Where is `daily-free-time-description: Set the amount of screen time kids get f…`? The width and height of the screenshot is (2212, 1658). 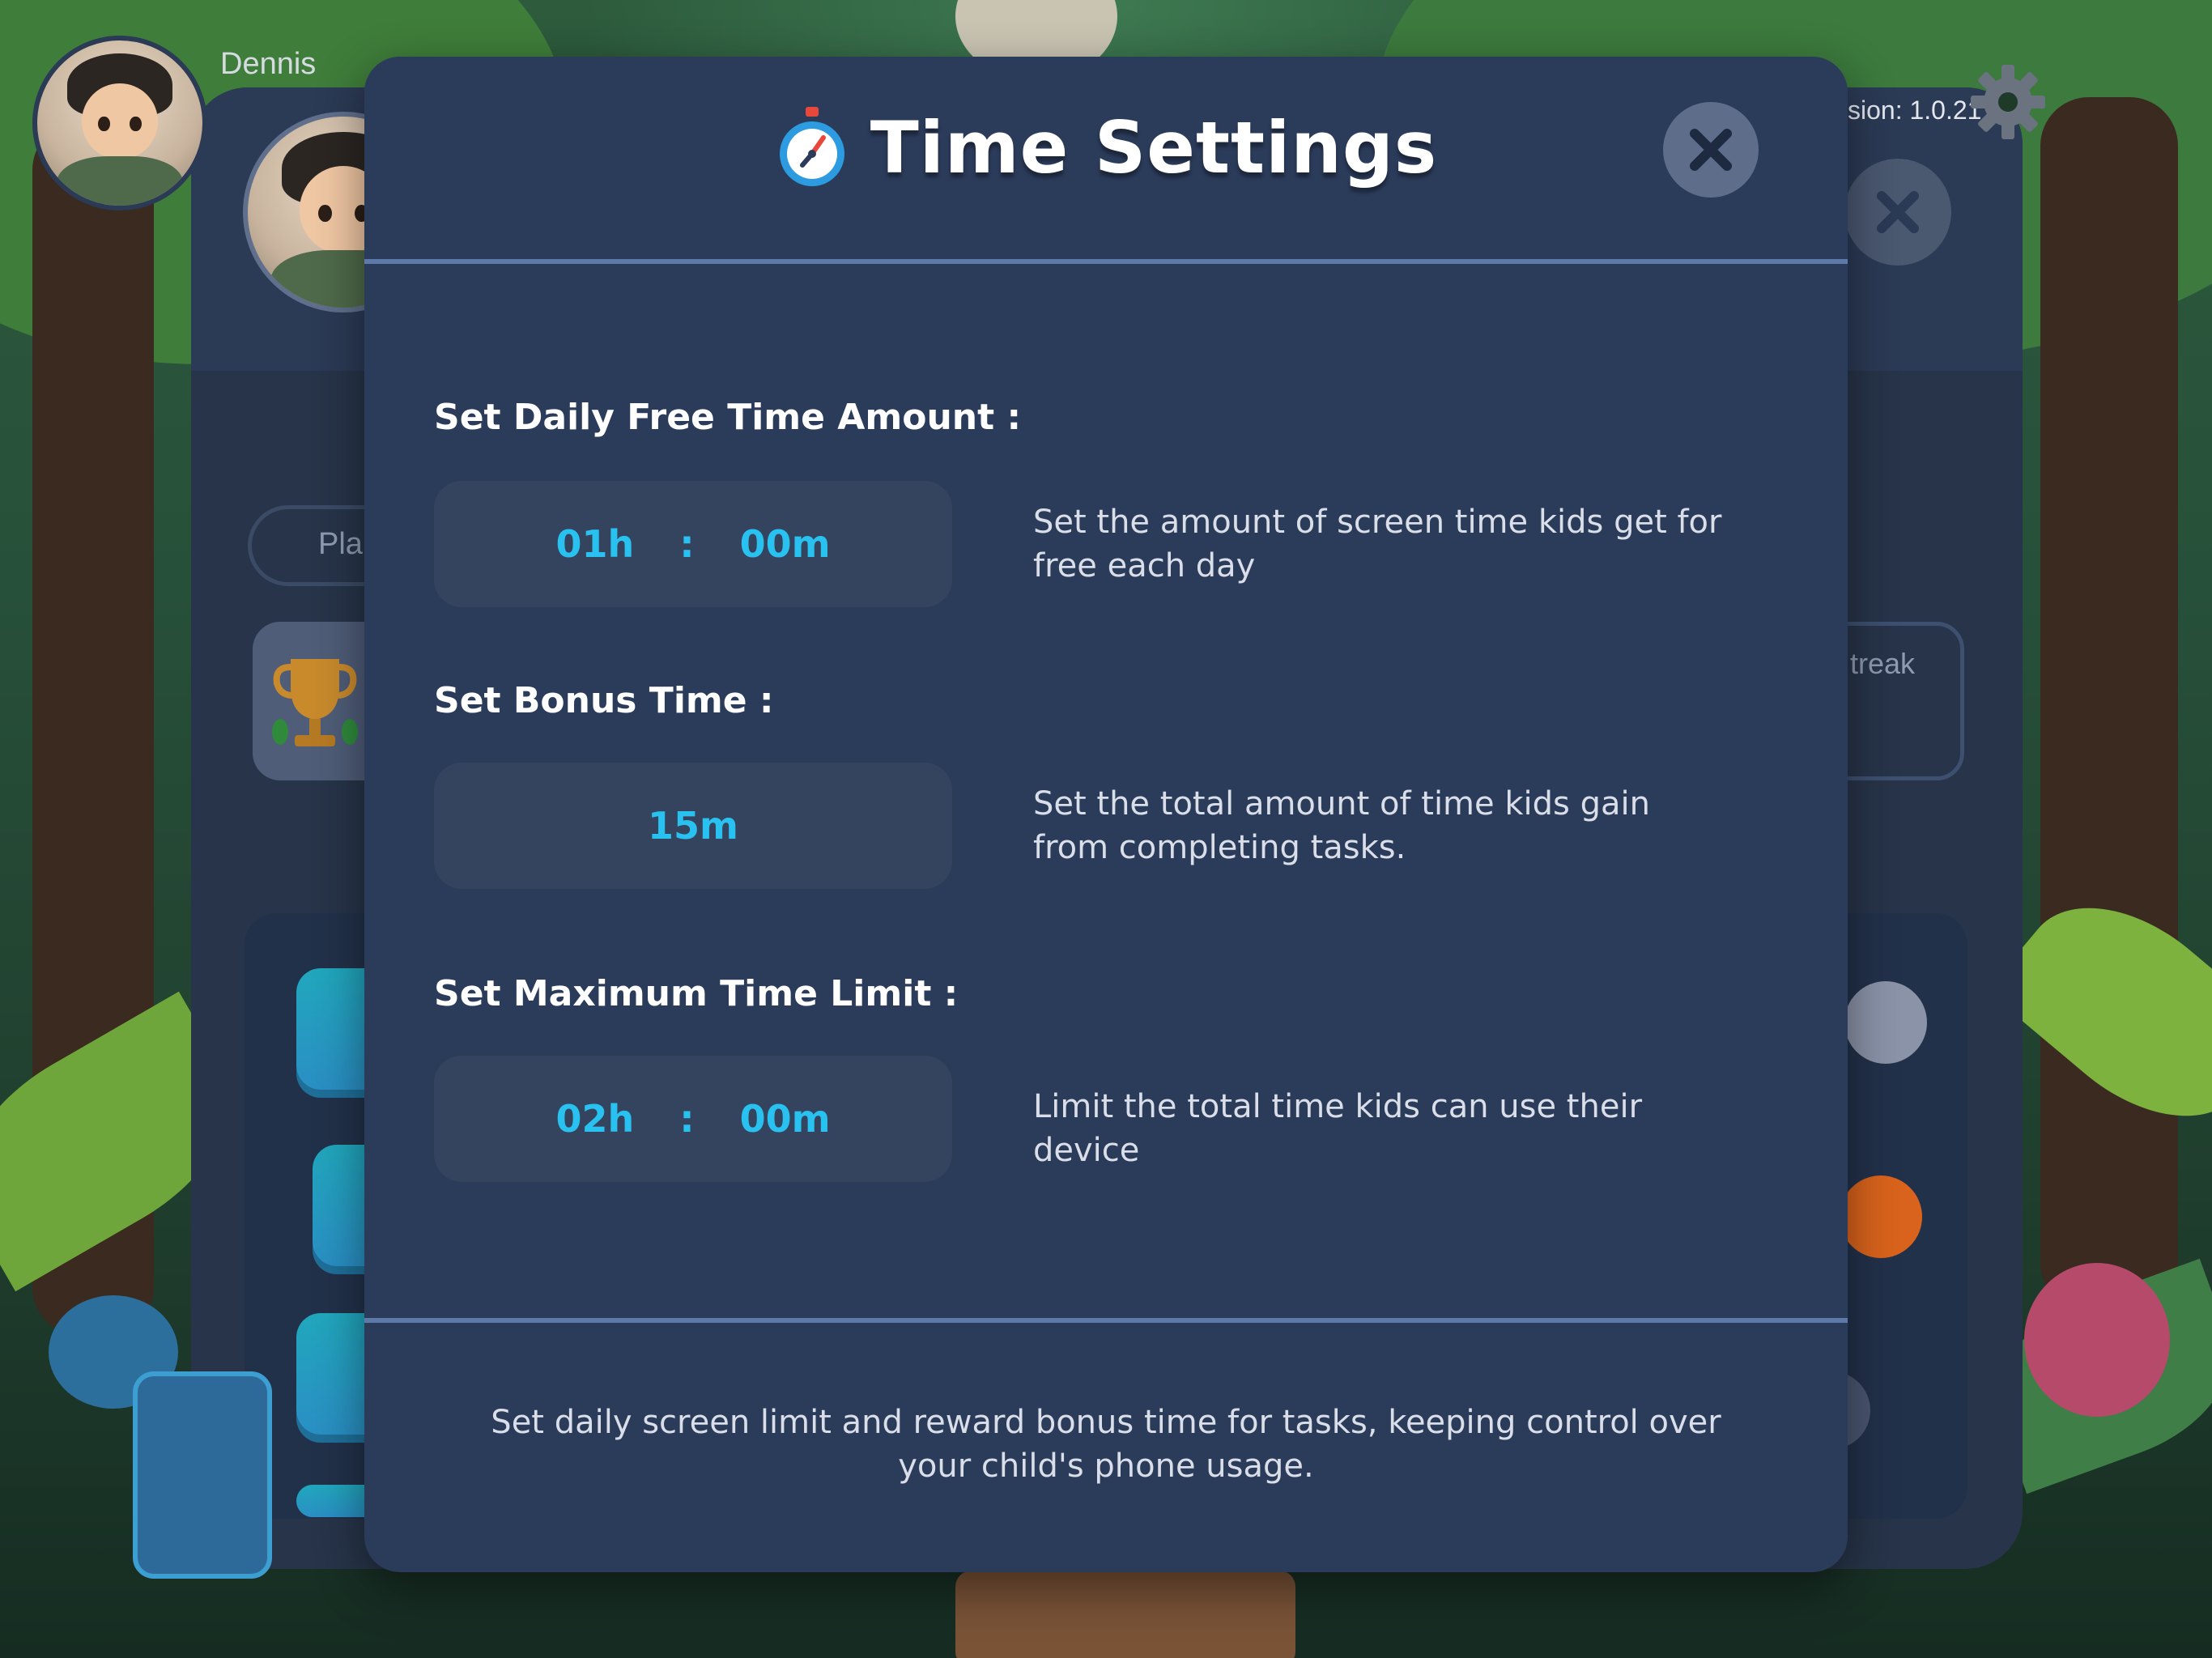
daily-free-time-description: Set the amount of screen time kids get f… is located at coordinates (1378, 544).